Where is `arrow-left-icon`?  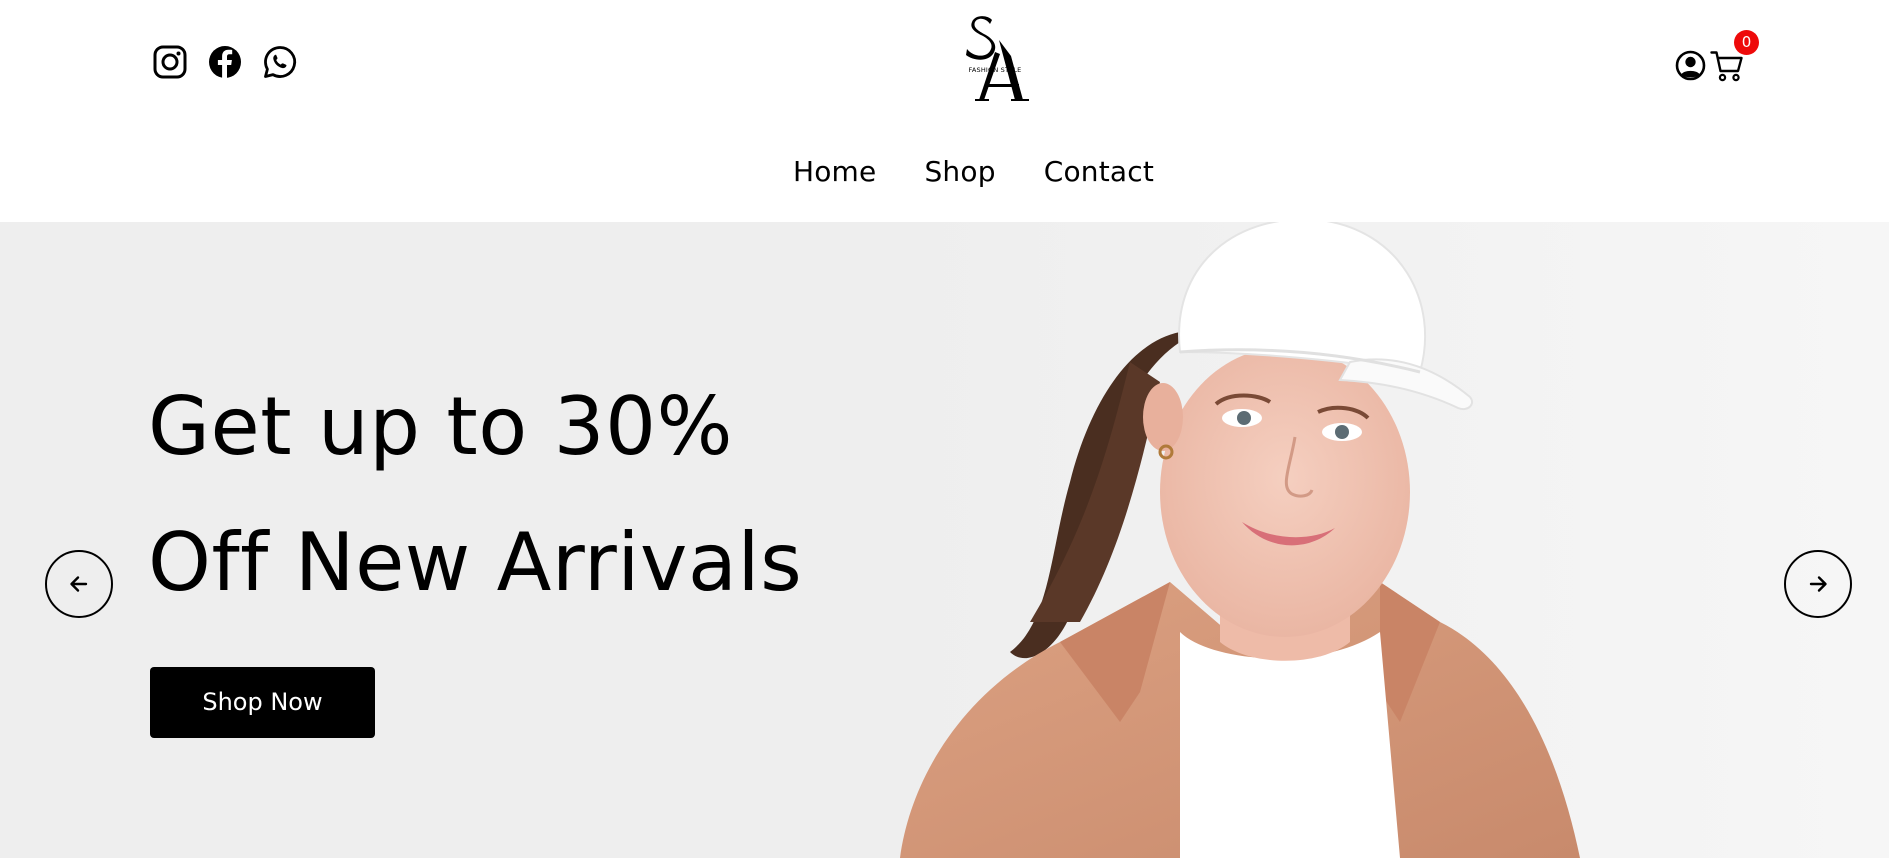
arrow-left-icon is located at coordinates (79, 584).